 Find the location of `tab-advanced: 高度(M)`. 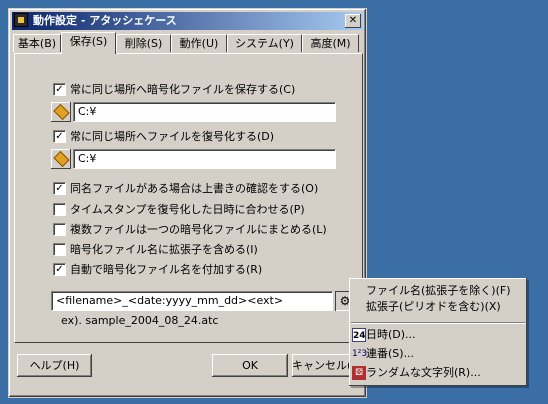

tab-advanced: 高度(M) is located at coordinates (330, 43).